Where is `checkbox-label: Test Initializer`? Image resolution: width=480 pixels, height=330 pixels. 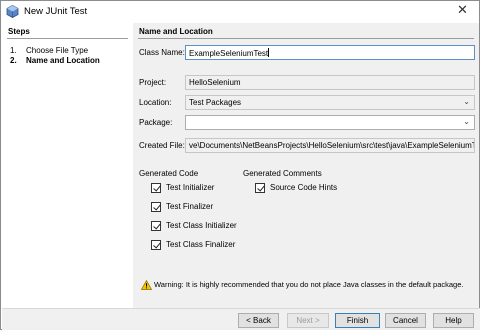
checkbox-label: Test Initializer is located at coordinates (190, 187).